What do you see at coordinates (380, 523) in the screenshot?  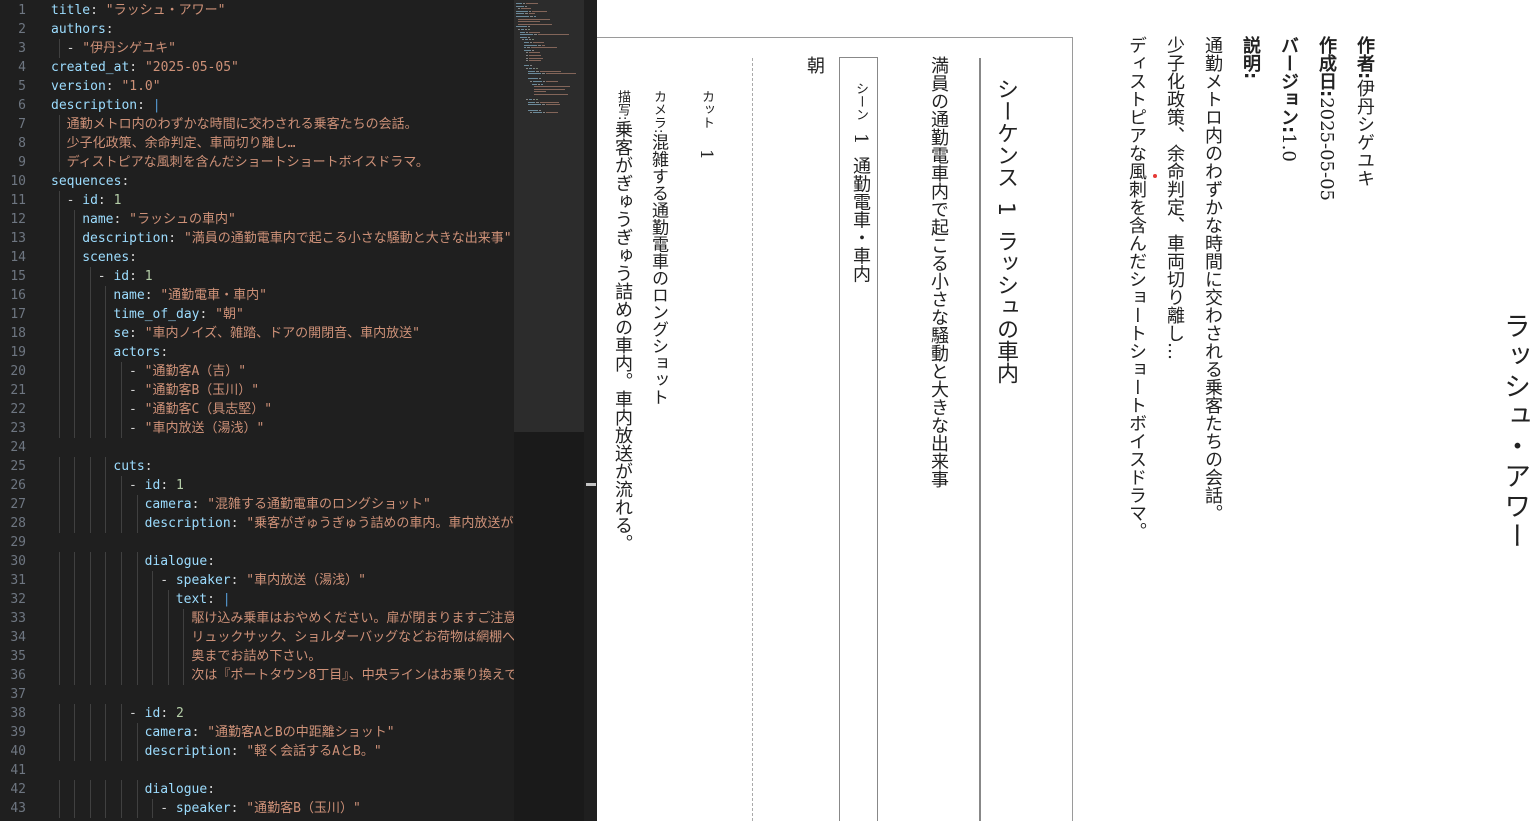 I see `code-token: "乗客がぎゅうぎゅう詰めの車内。車内放送が流れる。"` at bounding box center [380, 523].